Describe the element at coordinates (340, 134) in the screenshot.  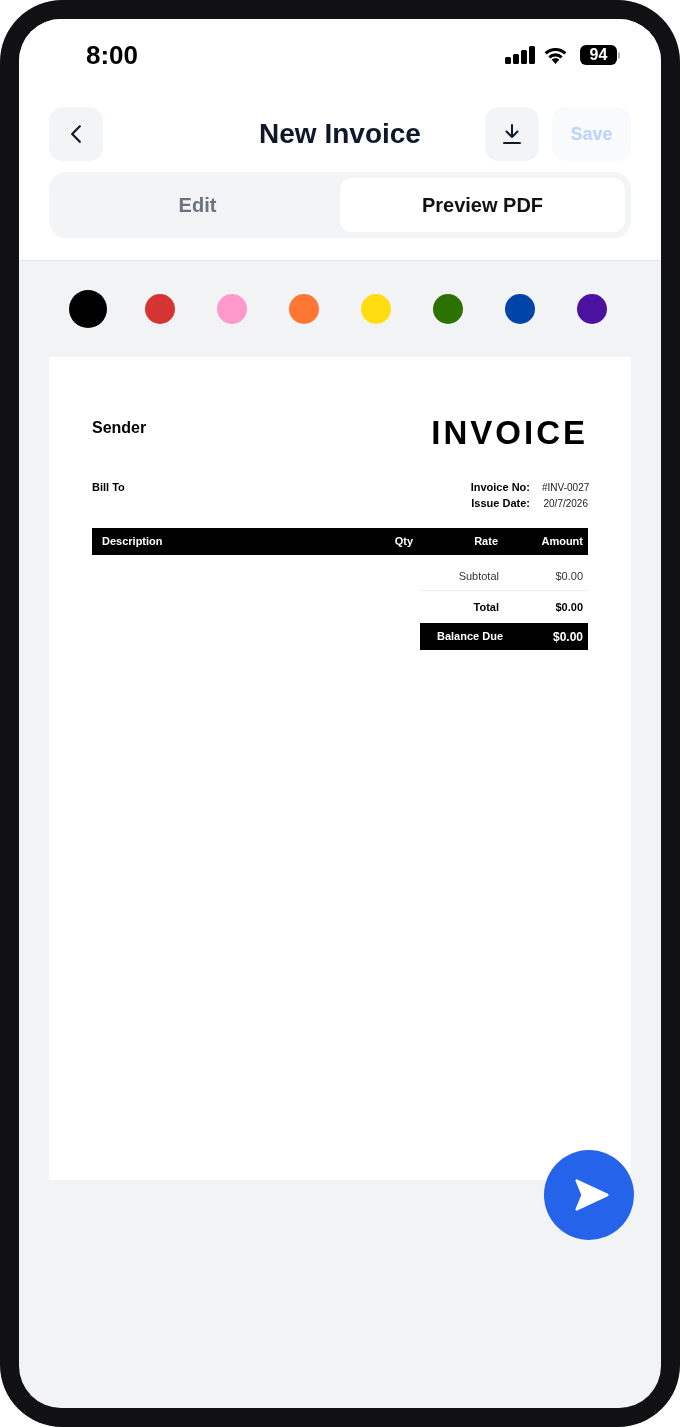
I see `page-title: New Invoice` at that location.